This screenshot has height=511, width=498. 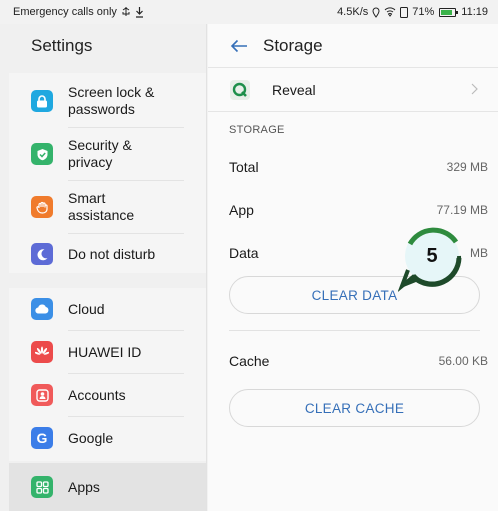 I want to click on app-info-row: Reveal, so click(x=353, y=90).